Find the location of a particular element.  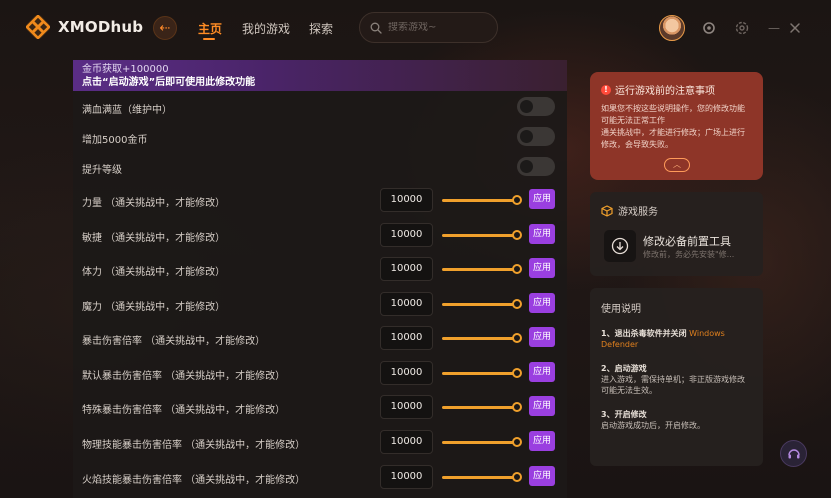

slider-label: 力量 （通关挑战中，才能修改） is located at coordinates (154, 203).